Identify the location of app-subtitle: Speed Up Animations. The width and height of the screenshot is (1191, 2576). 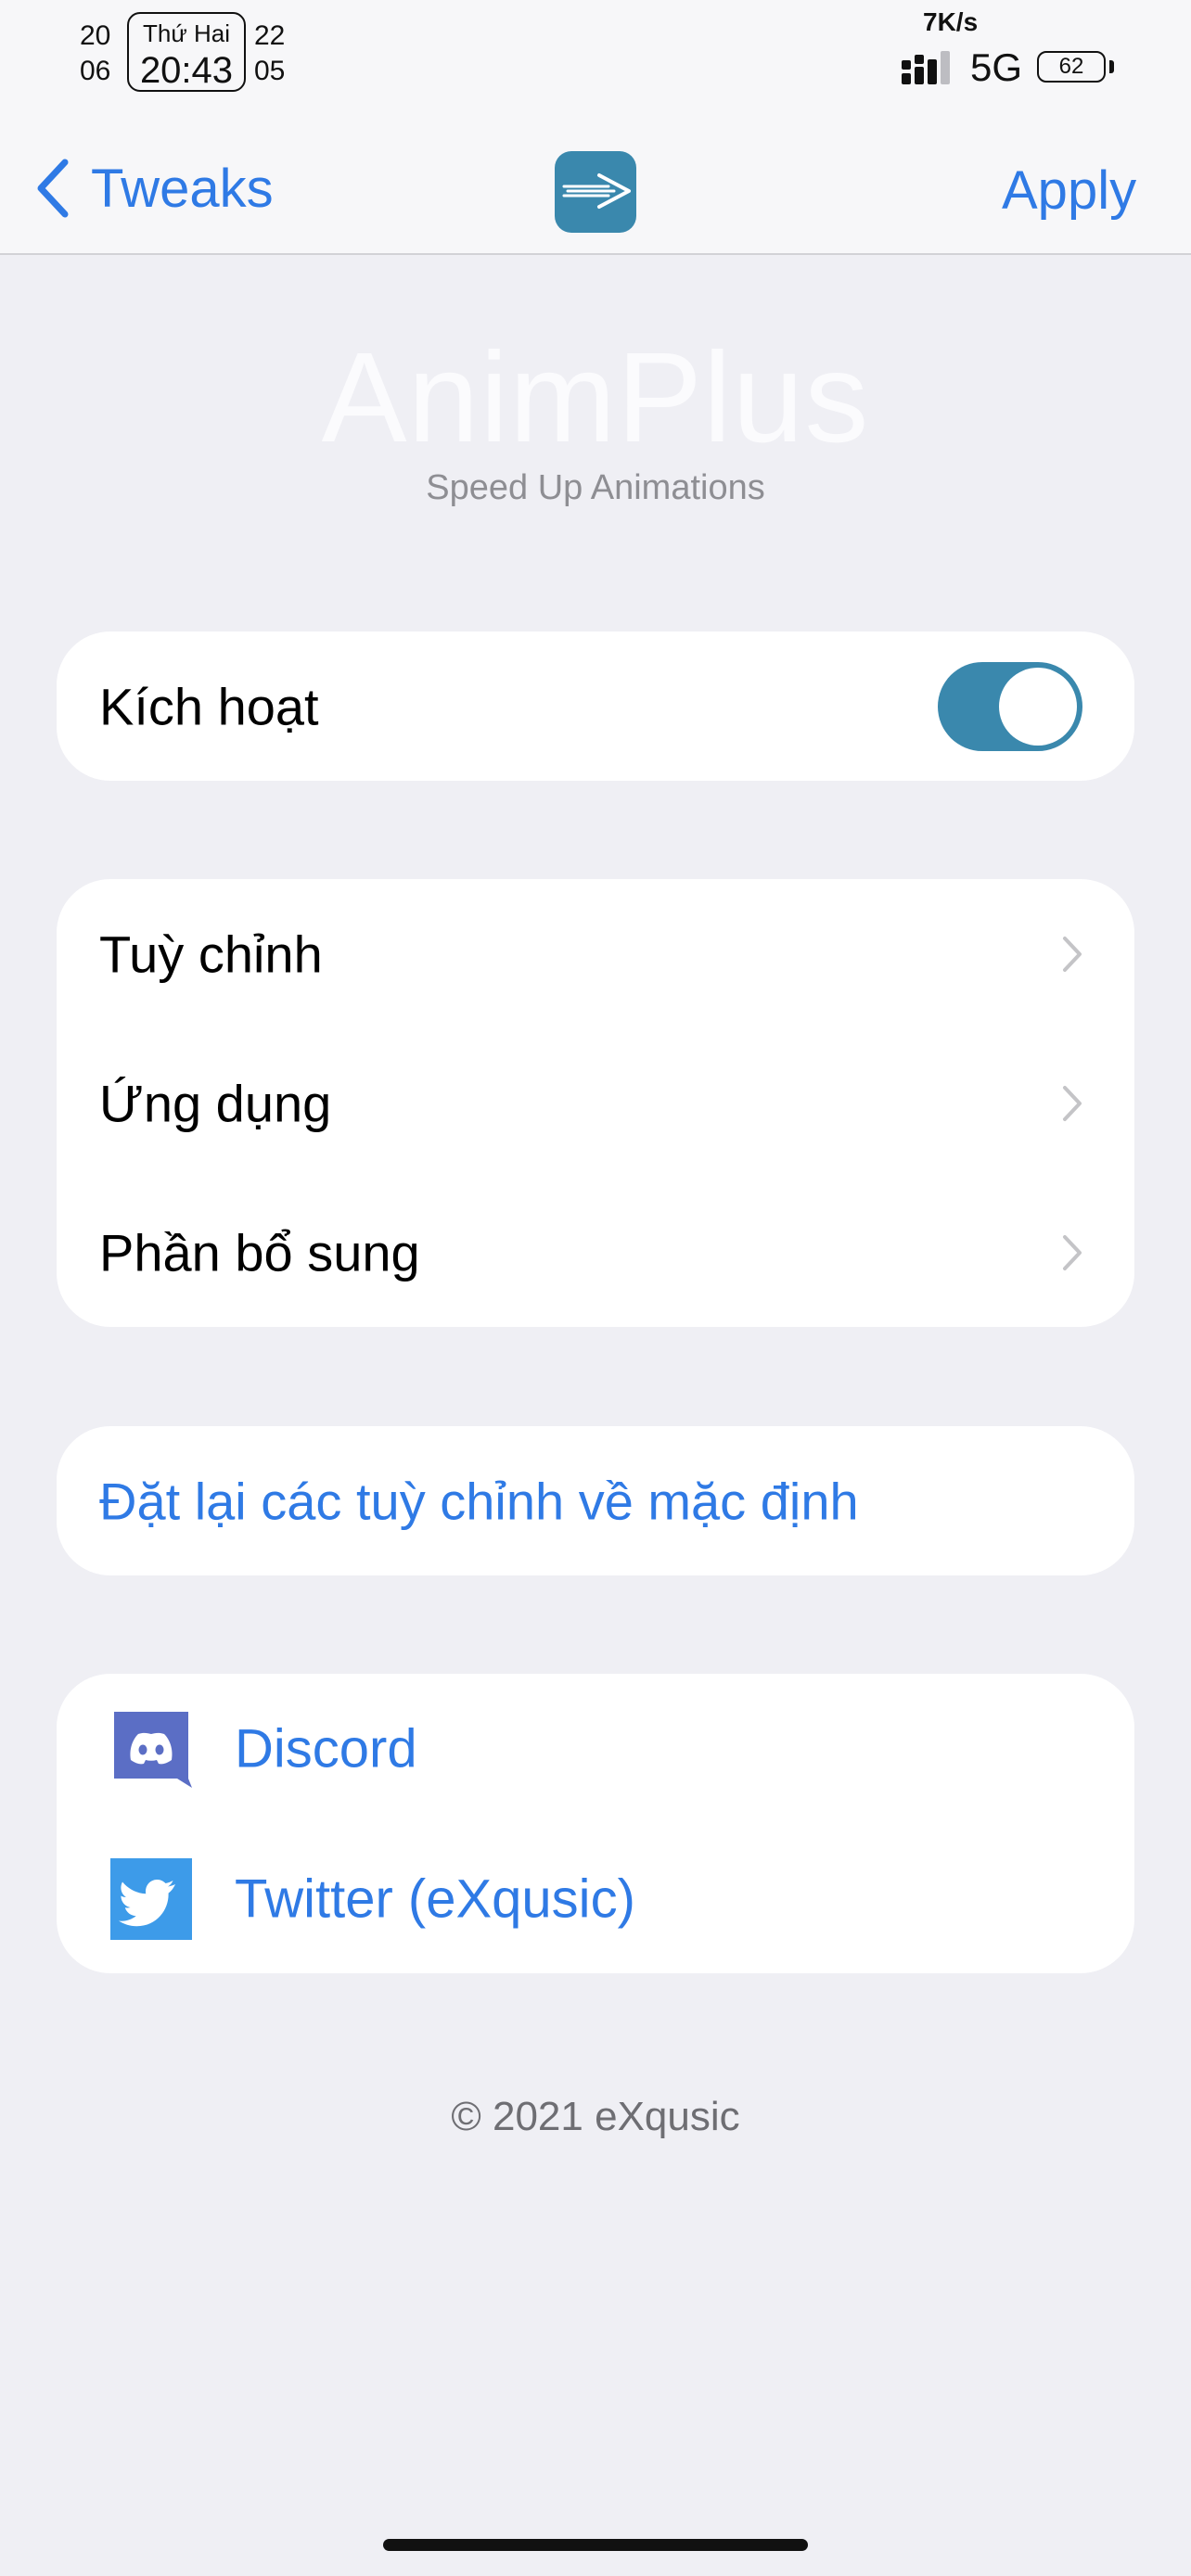
(595, 488).